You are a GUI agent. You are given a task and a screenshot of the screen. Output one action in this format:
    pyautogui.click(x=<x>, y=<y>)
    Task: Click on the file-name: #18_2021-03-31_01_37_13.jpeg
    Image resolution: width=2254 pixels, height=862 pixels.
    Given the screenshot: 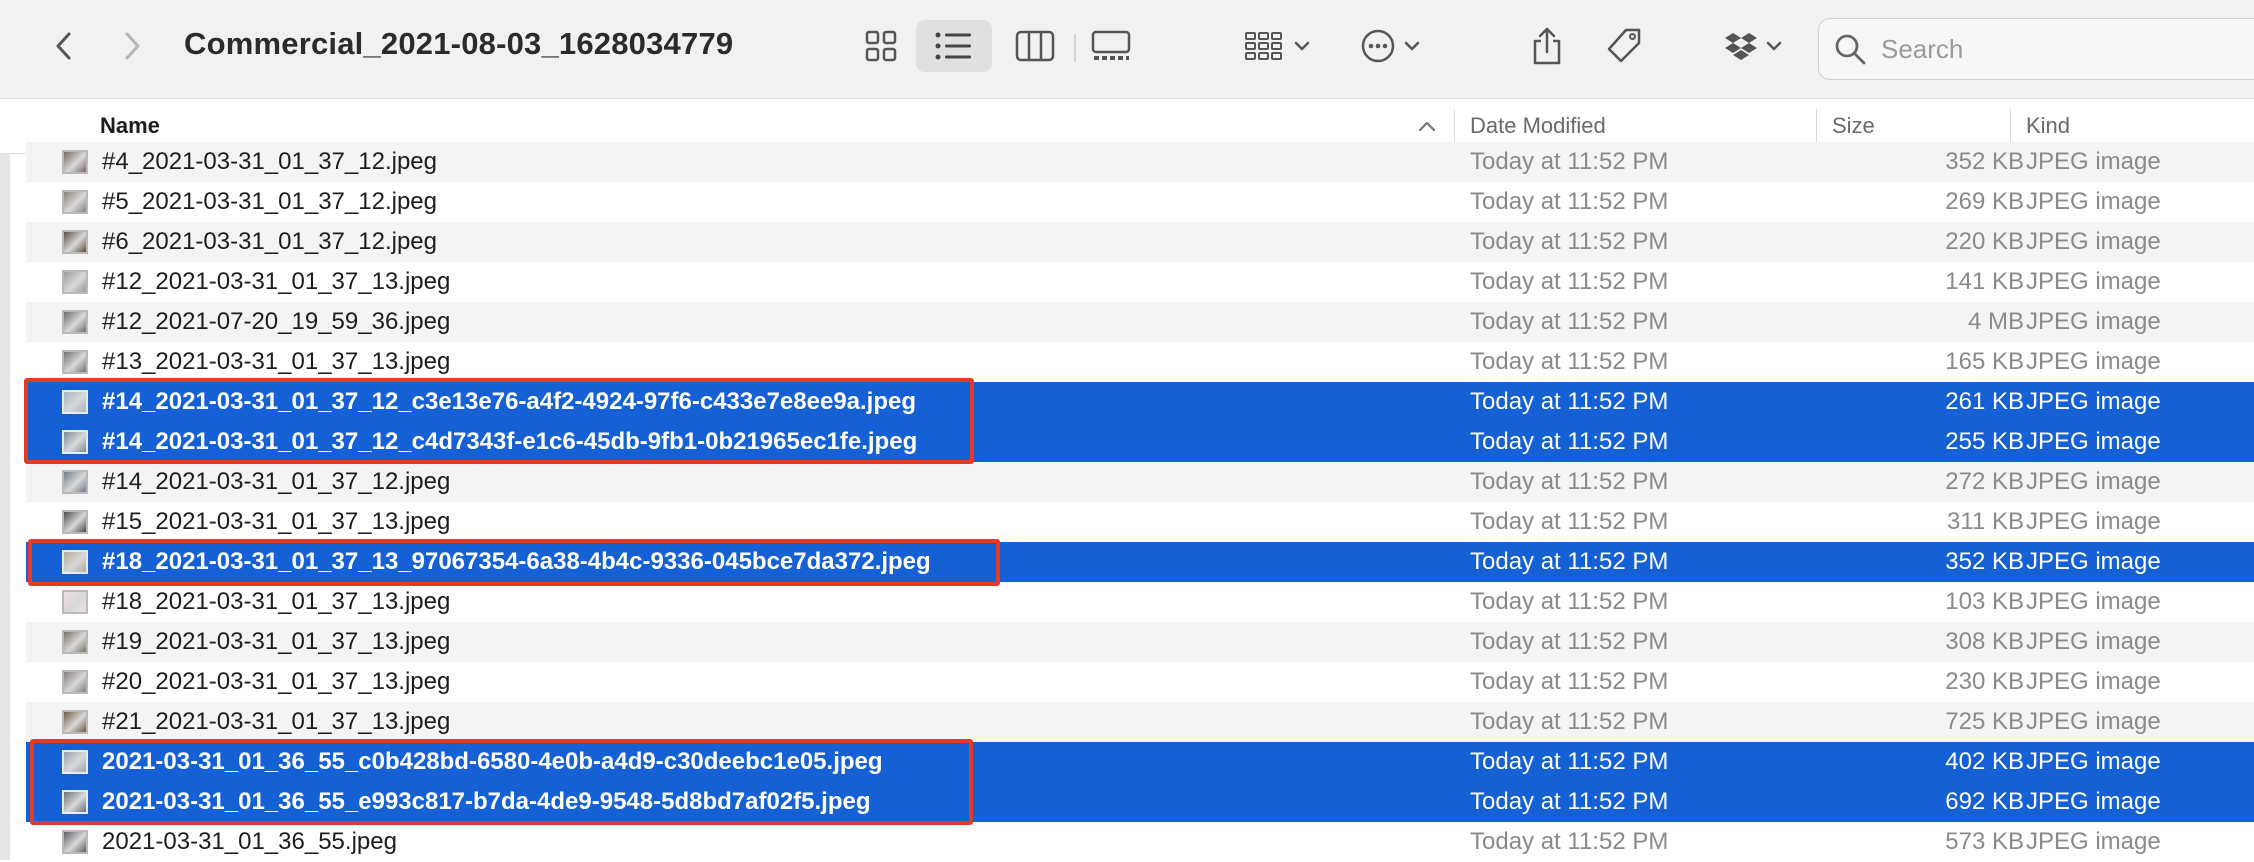 What is the action you would take?
    pyautogui.click(x=276, y=601)
    